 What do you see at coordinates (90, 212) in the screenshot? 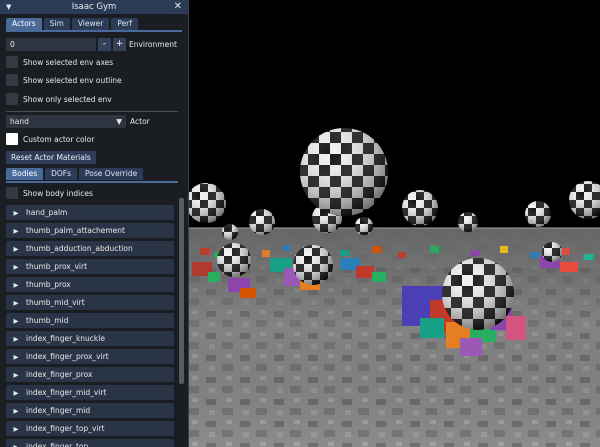
I see `body-item: ▶ hand_palm` at bounding box center [90, 212].